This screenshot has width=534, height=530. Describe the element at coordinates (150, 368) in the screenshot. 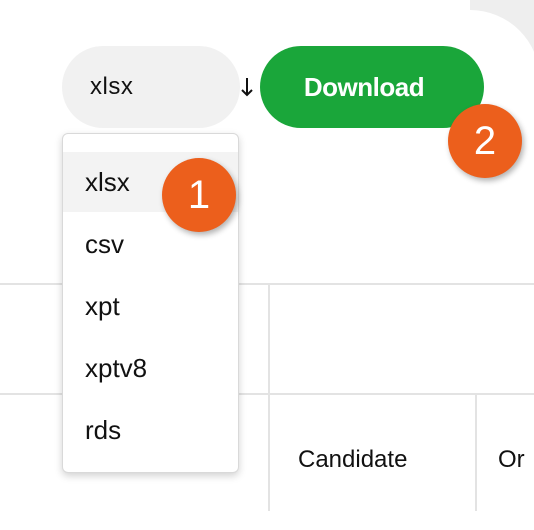

I see `dropdown-option-xptv8: xptv8` at that location.